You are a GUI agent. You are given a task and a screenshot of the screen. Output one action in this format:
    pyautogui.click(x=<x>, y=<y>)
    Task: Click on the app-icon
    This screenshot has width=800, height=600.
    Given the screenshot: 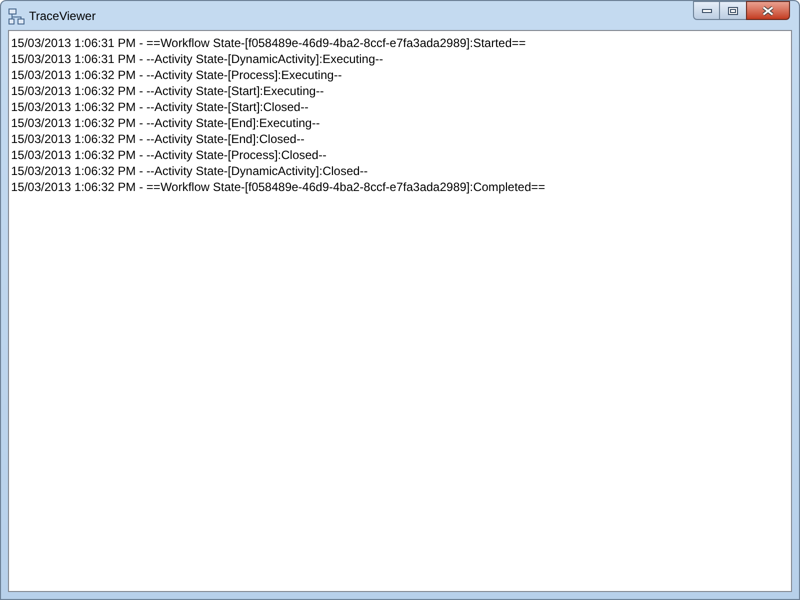 What is the action you would take?
    pyautogui.click(x=16, y=16)
    